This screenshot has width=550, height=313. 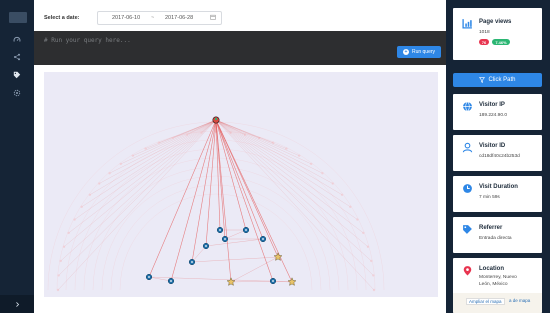 What do you see at coordinates (17, 40) in the screenshot?
I see `gauge-icon` at bounding box center [17, 40].